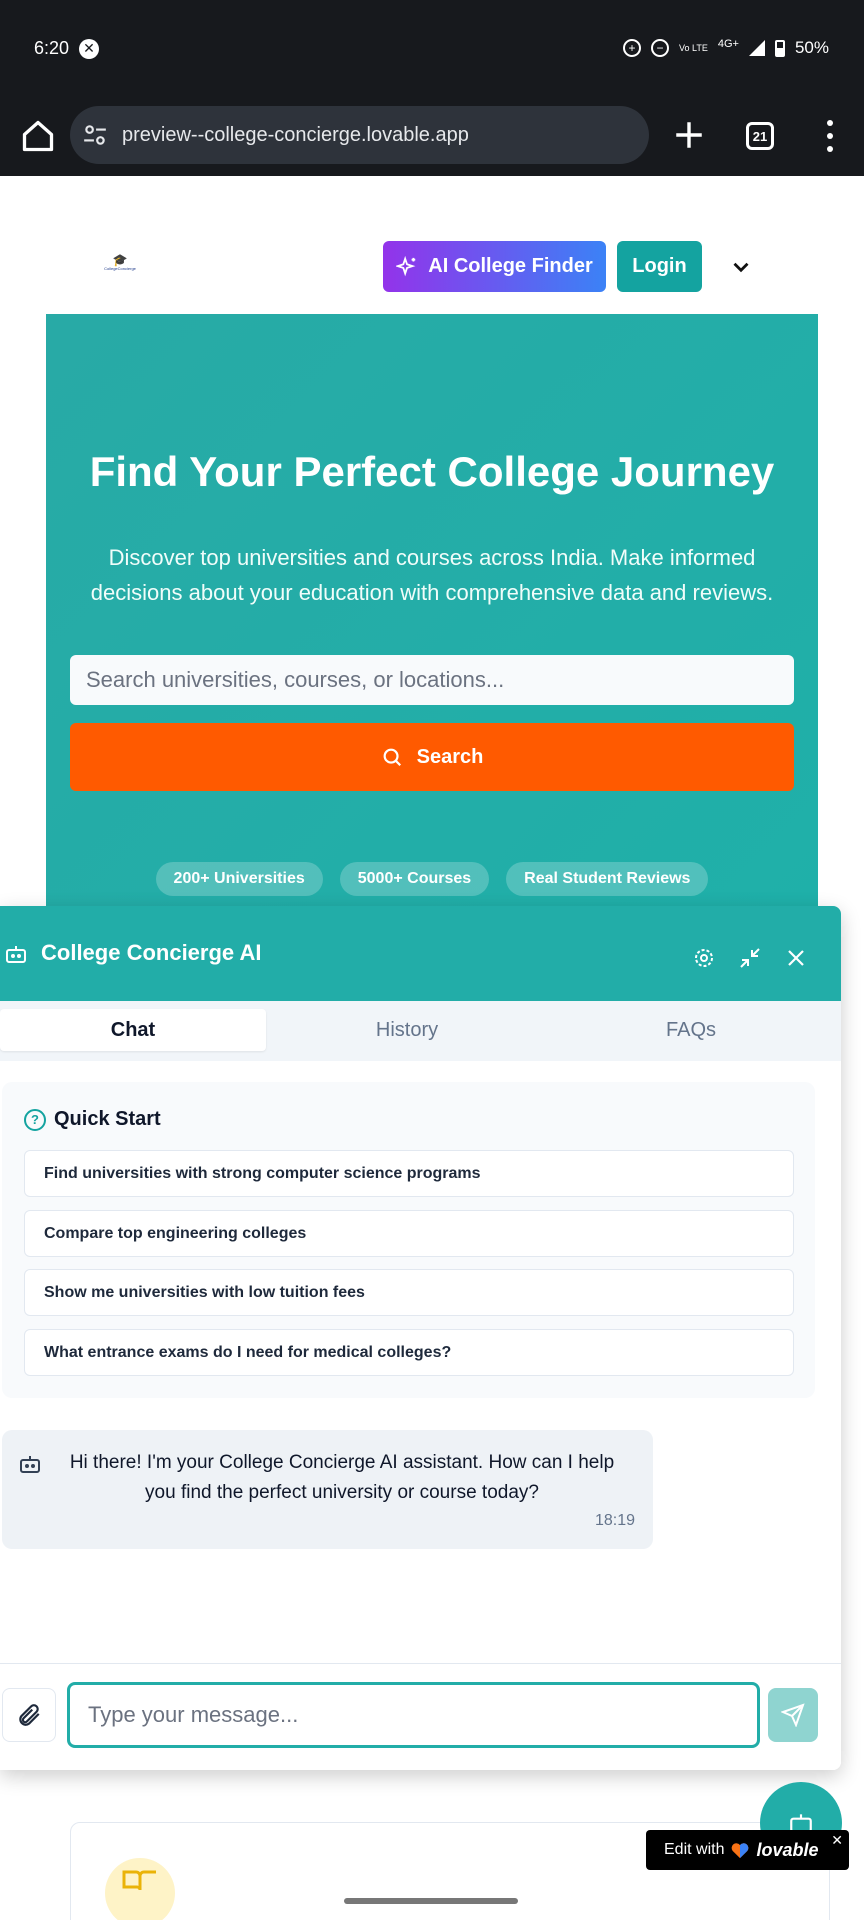 Image resolution: width=864 pixels, height=1920 pixels. I want to click on sparkles-icon, so click(406, 265).